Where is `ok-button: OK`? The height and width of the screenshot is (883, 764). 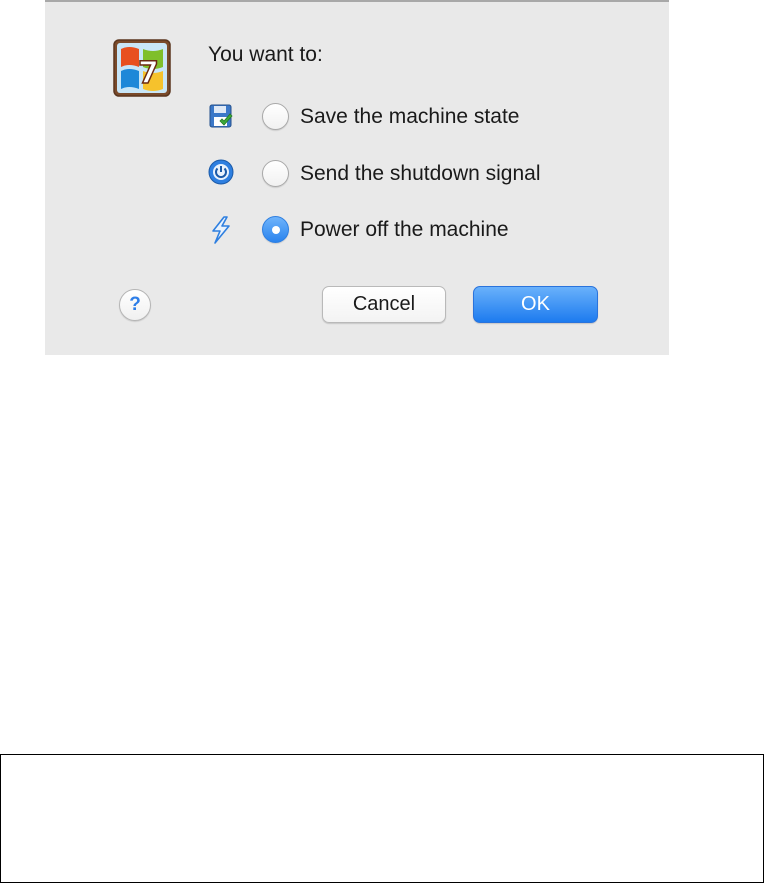
ok-button: OK is located at coordinates (535, 304).